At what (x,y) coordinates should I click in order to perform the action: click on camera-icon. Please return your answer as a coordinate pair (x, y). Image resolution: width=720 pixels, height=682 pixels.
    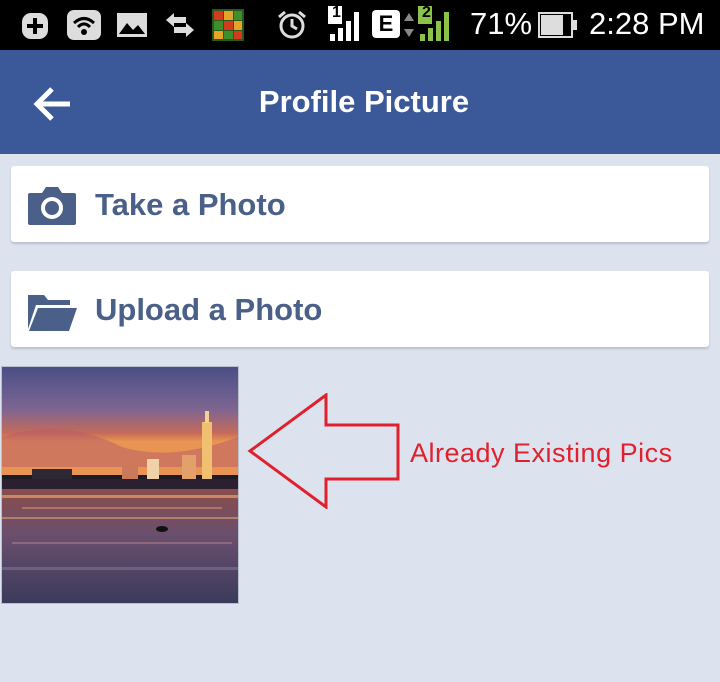
    Looking at the image, I should click on (52, 206).